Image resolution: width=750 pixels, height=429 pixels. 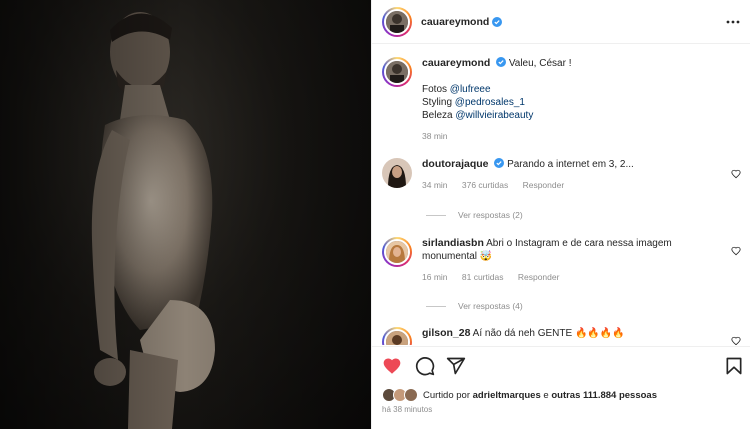 I want to click on comment-meta: 34 min 376 curtidas Responder, so click(x=572, y=185).